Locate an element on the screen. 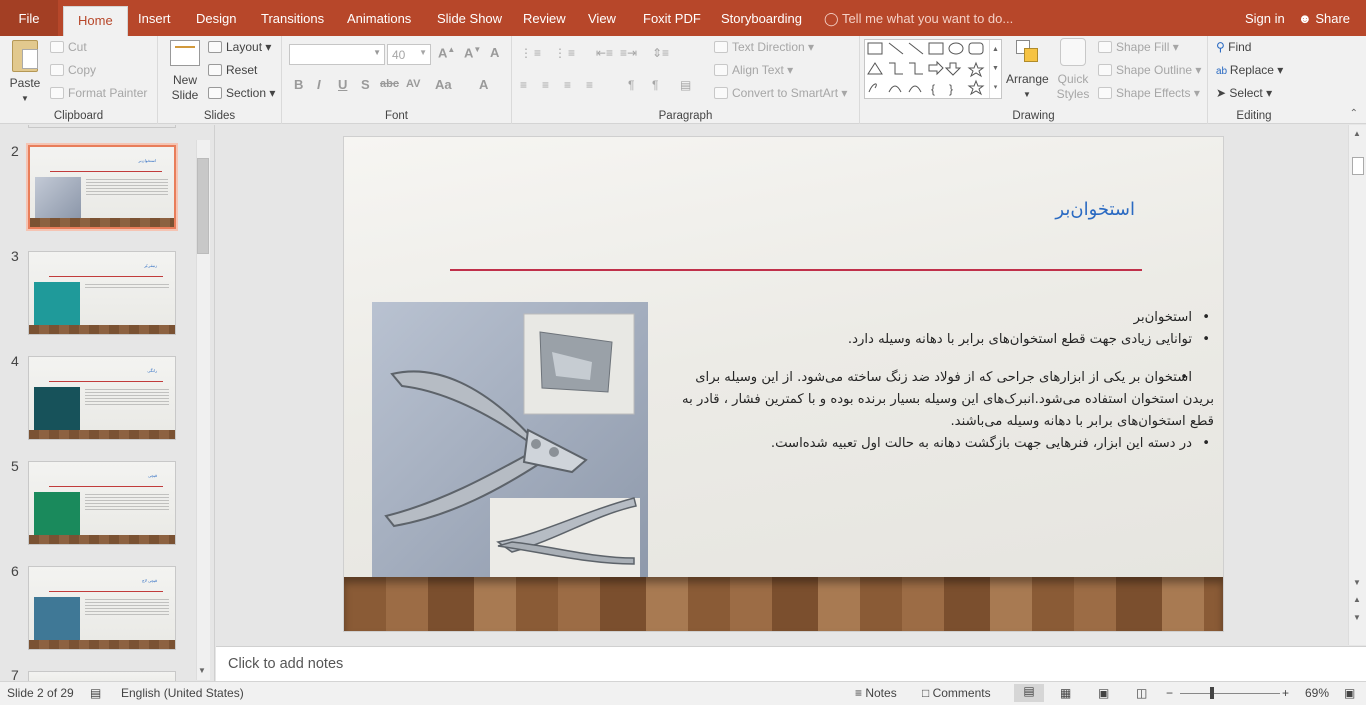 This screenshot has width=1366, height=705. increase-indent-icon: ≡⇥ is located at coordinates (628, 53).